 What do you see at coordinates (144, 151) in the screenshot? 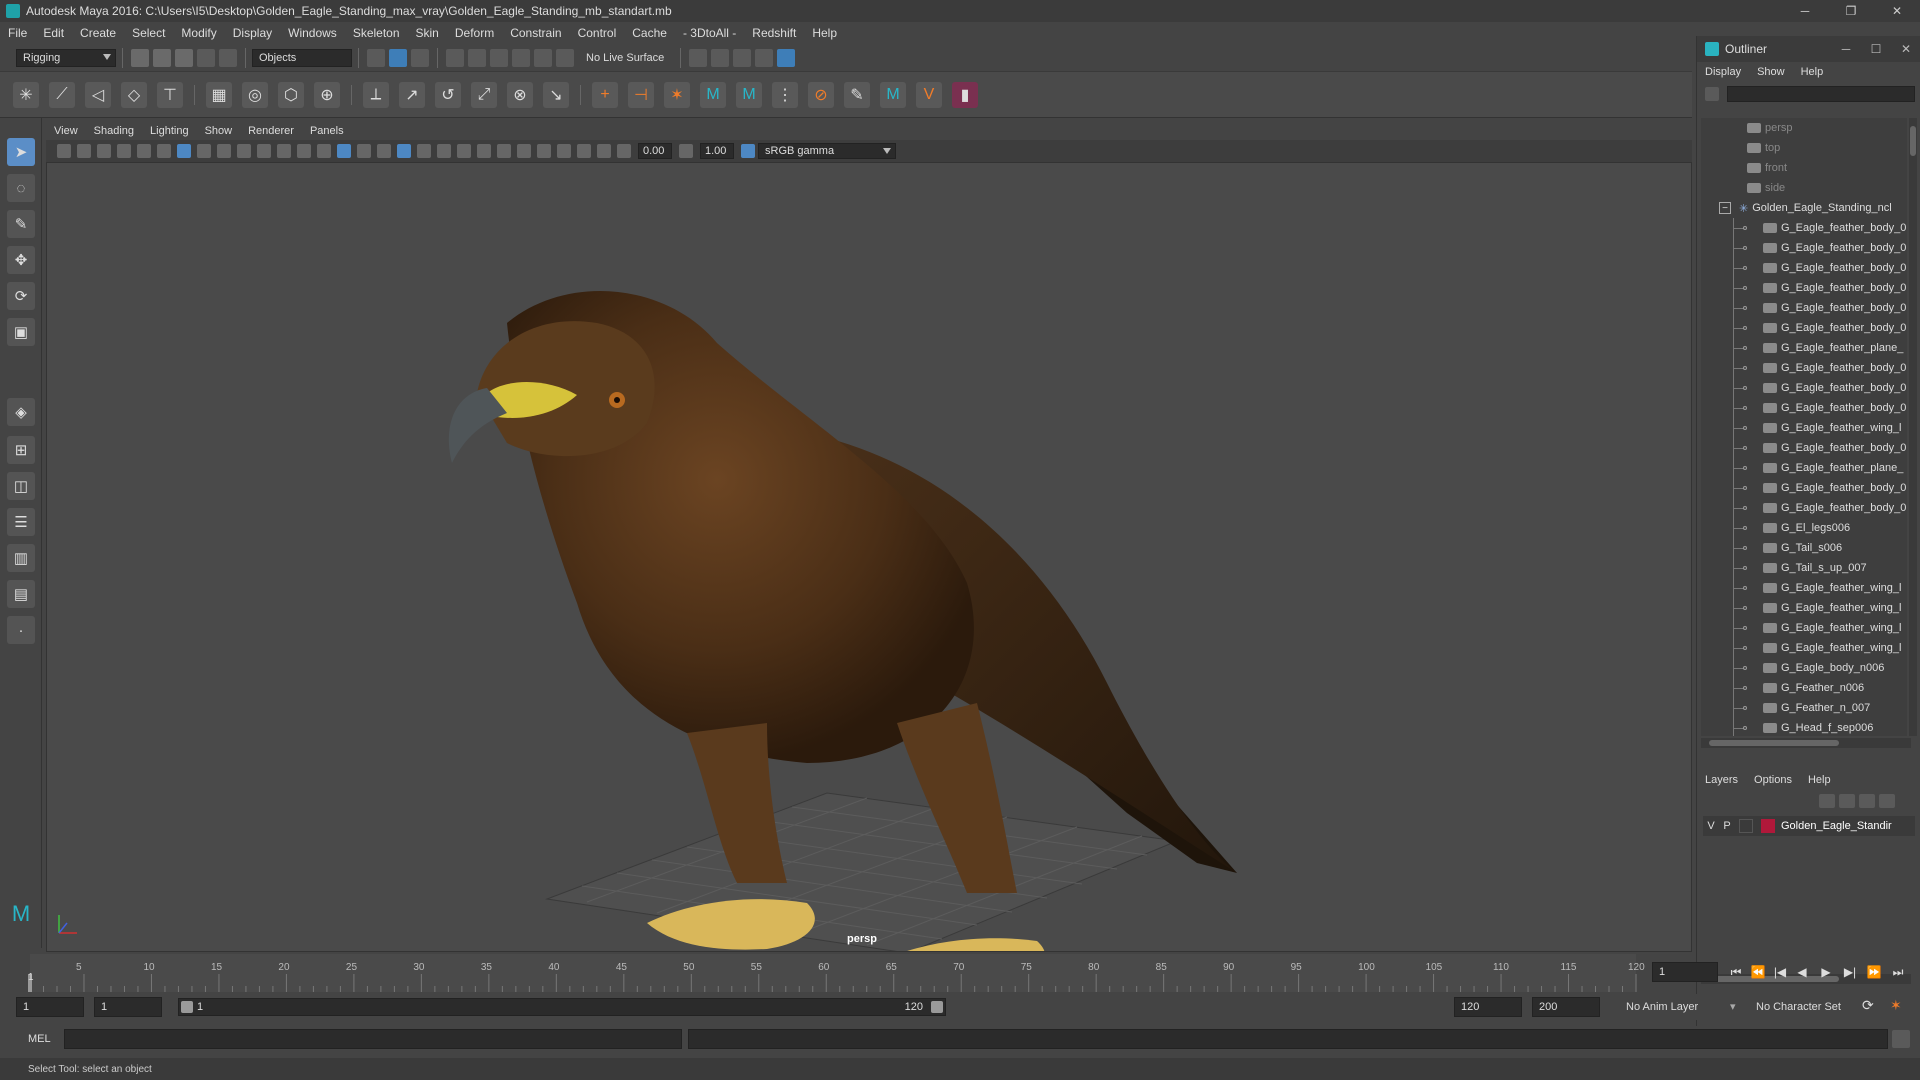
I see `camera-attr-icon` at bounding box center [144, 151].